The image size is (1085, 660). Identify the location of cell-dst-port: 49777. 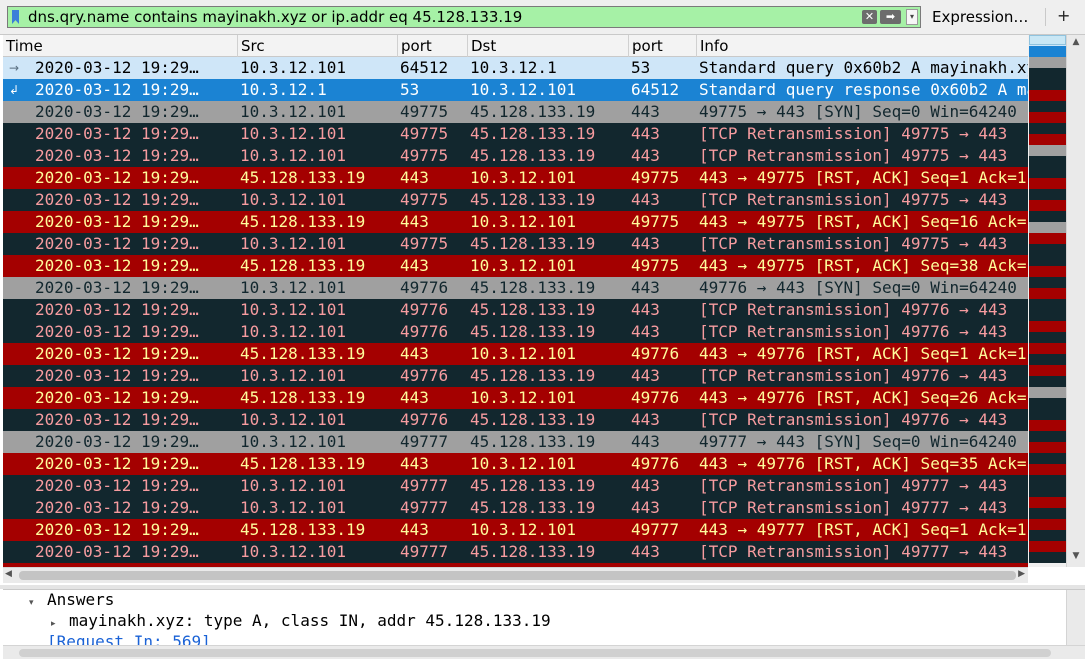
(655, 529).